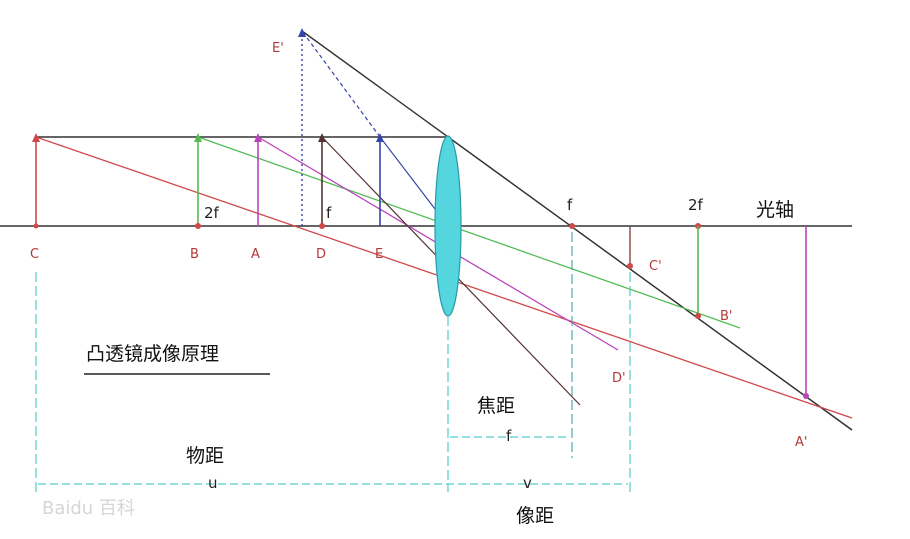 The width and height of the screenshot is (910, 539). Describe the element at coordinates (341, 84) in the screenshot. I see `ray-e-virtual` at that location.